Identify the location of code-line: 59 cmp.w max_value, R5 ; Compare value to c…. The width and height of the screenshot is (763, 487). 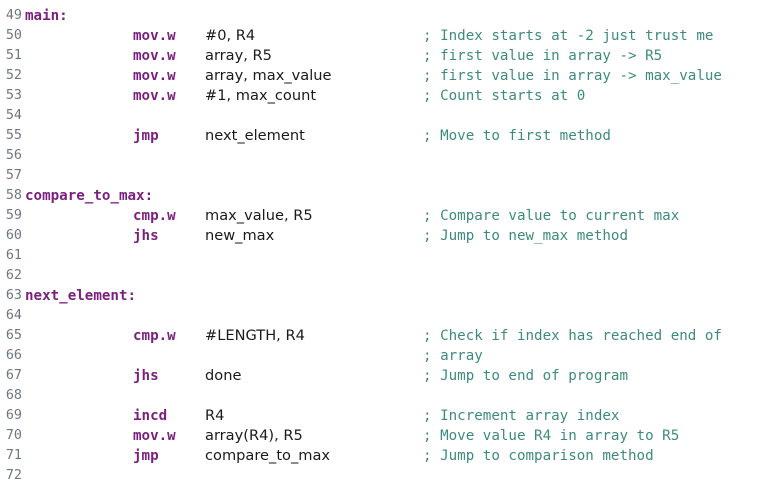
(381, 216).